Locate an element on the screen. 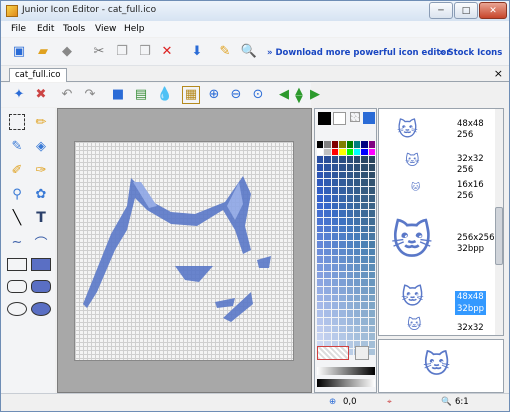 The image size is (510, 412). color-replace-icon: ✑ is located at coordinates (41, 170).